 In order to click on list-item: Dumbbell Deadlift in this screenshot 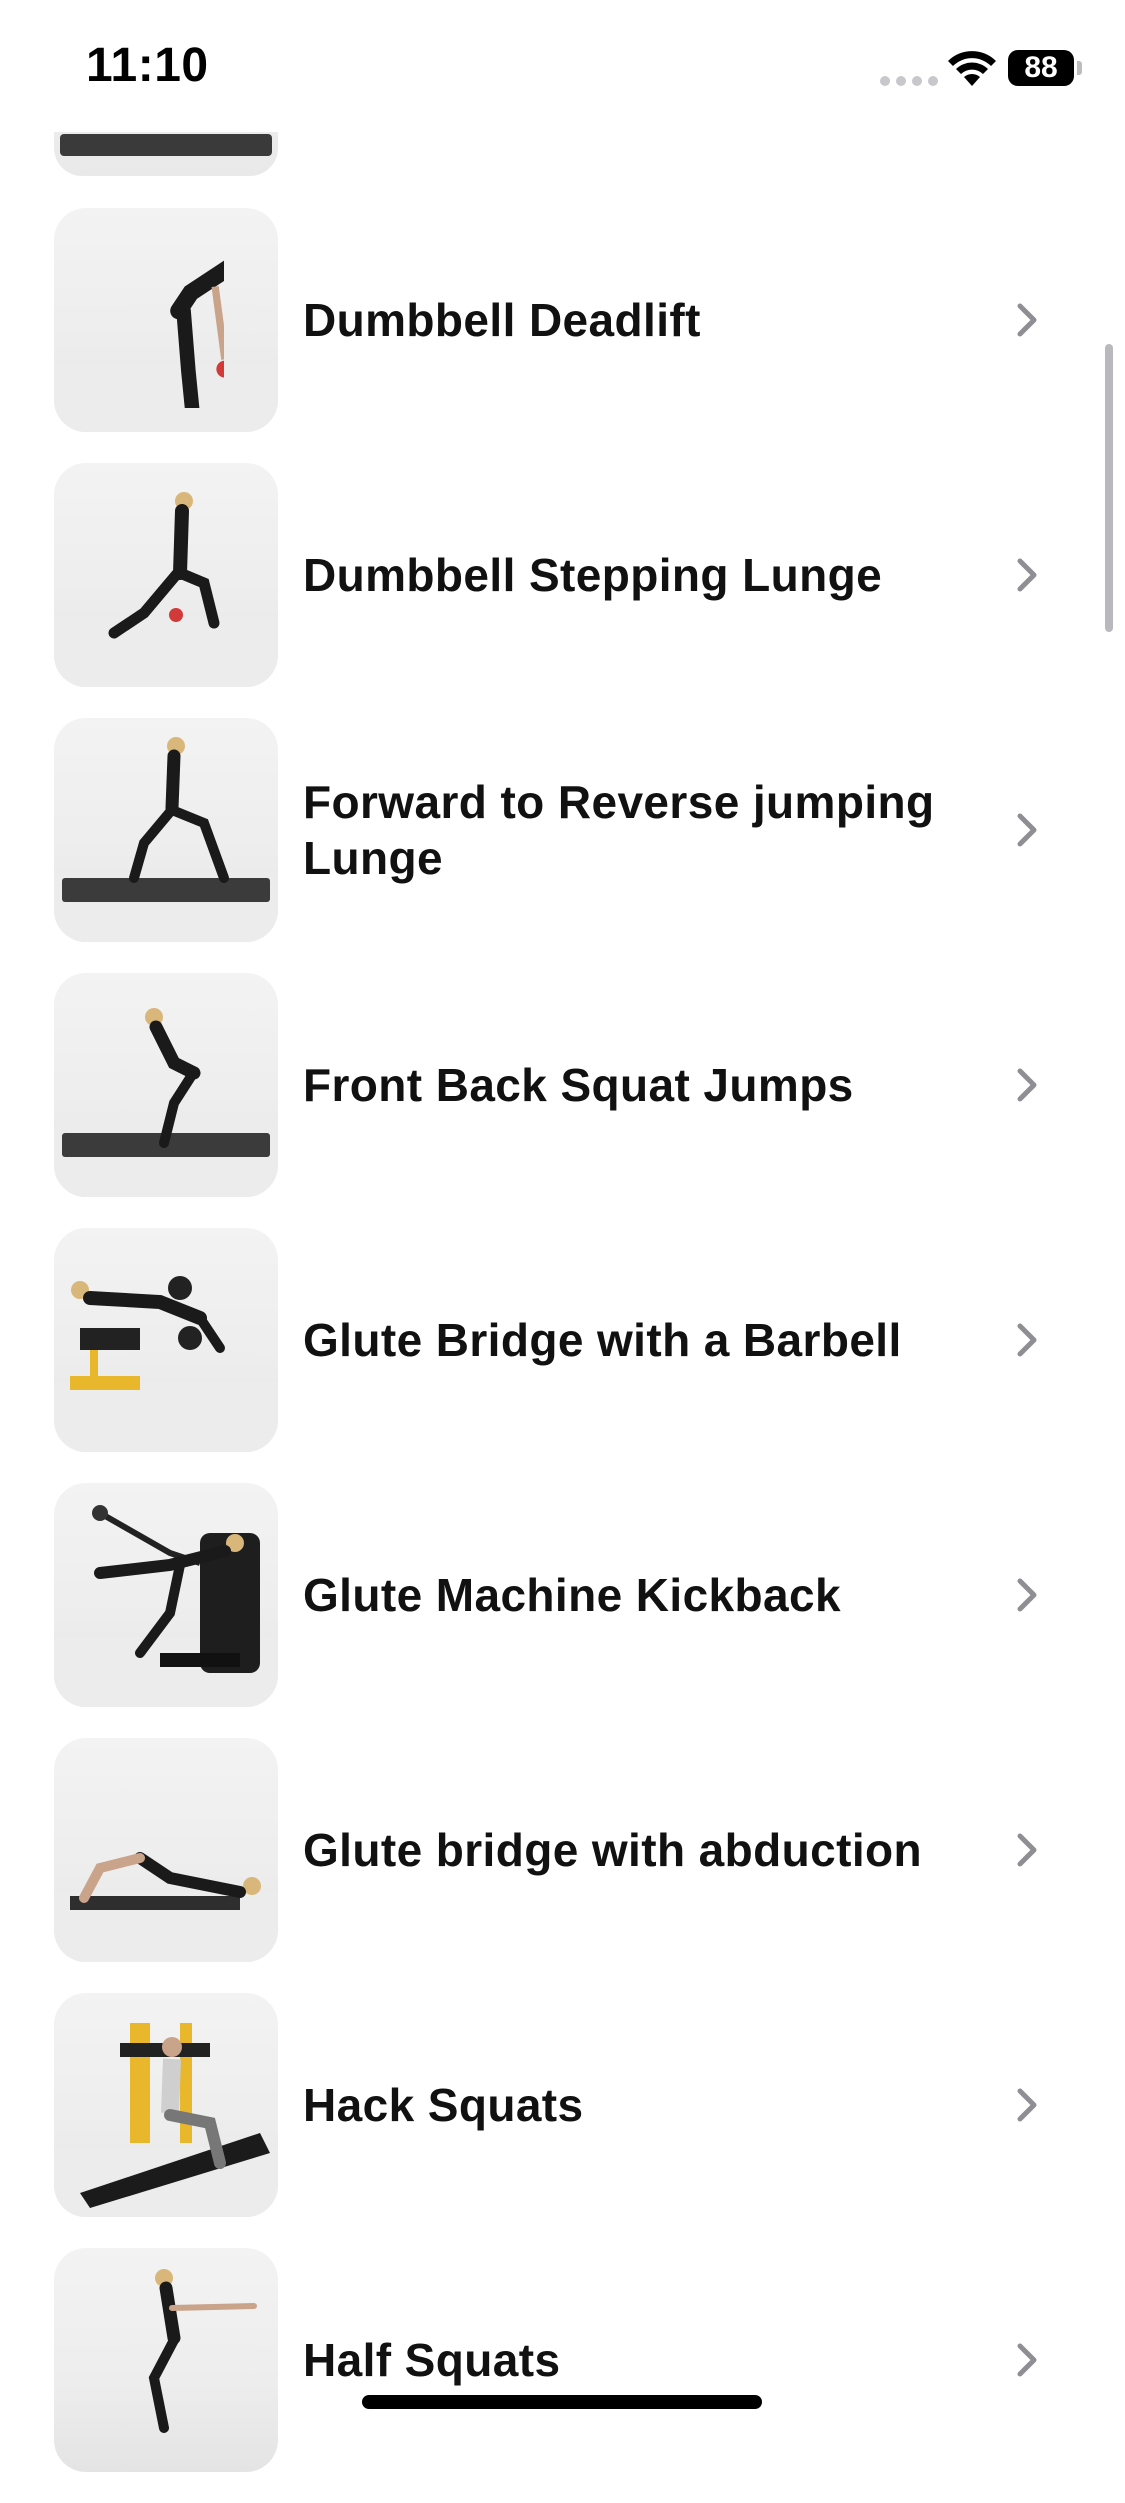, I will do `click(562, 335)`.